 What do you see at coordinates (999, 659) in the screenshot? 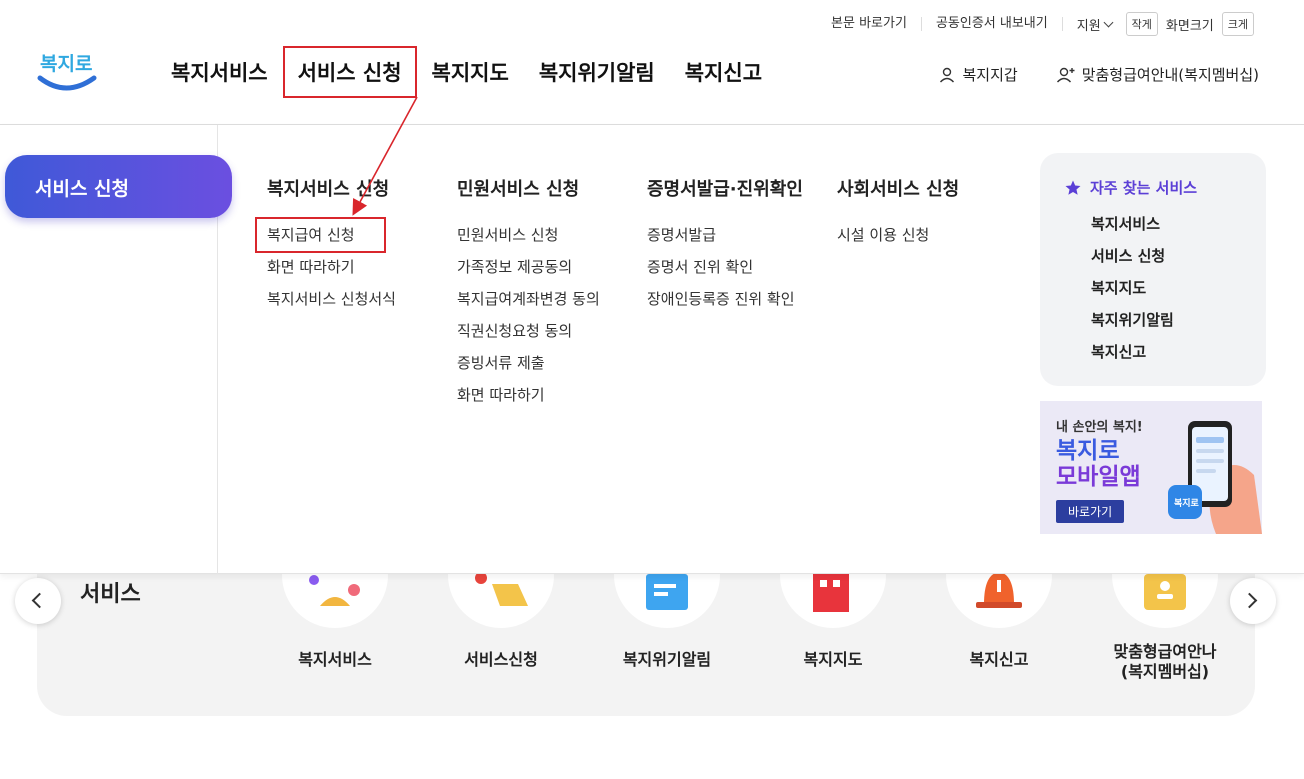
I see `quick-label-report: 복지신고` at bounding box center [999, 659].